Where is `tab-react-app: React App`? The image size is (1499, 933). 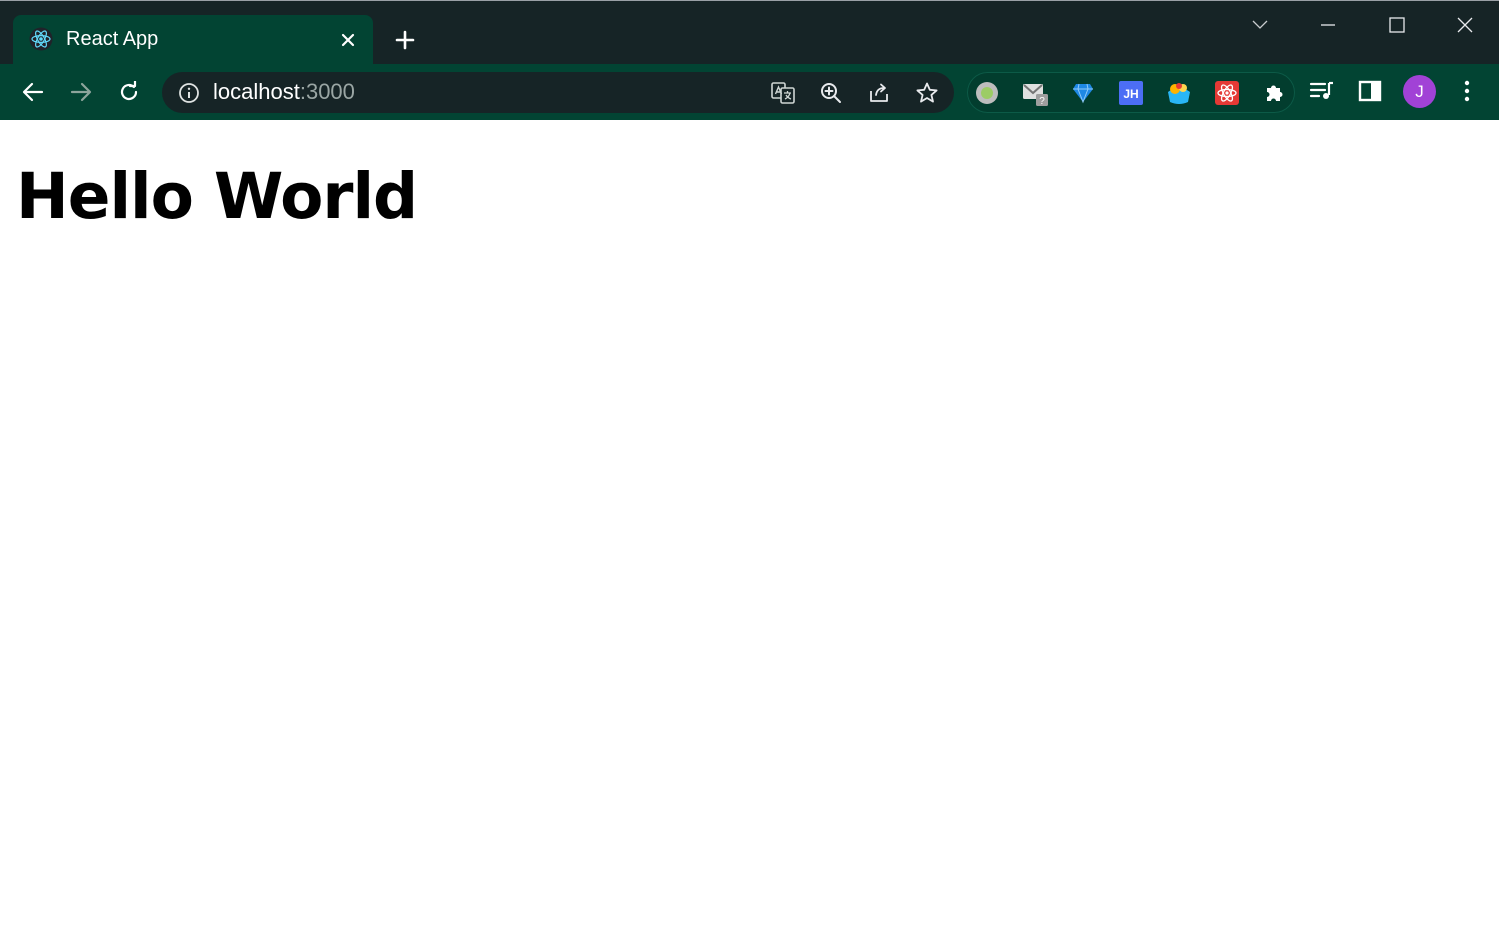
tab-react-app: React App is located at coordinates (193, 41).